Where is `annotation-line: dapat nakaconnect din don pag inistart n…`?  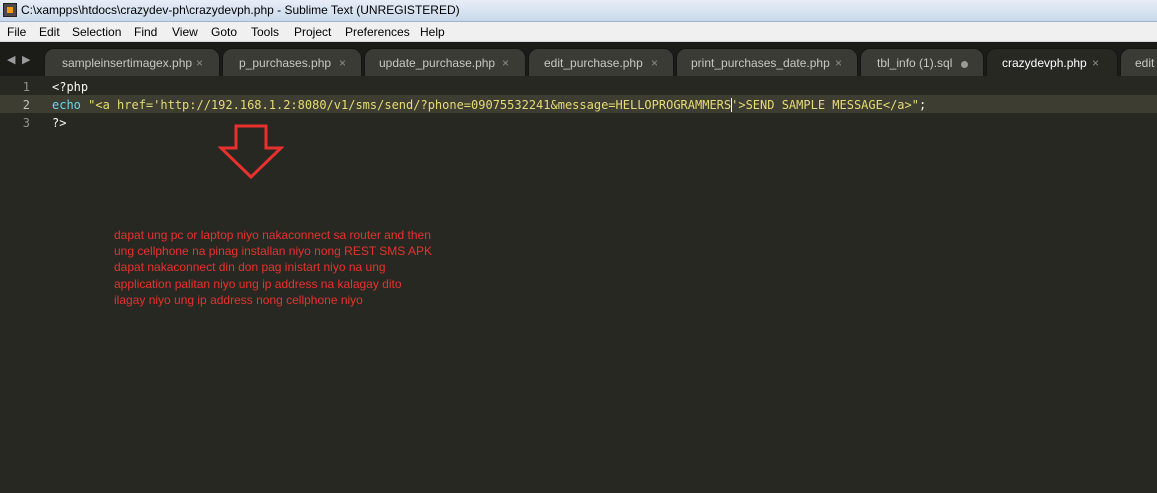 annotation-line: dapat nakaconnect din don pag inistart n… is located at coordinates (250, 267).